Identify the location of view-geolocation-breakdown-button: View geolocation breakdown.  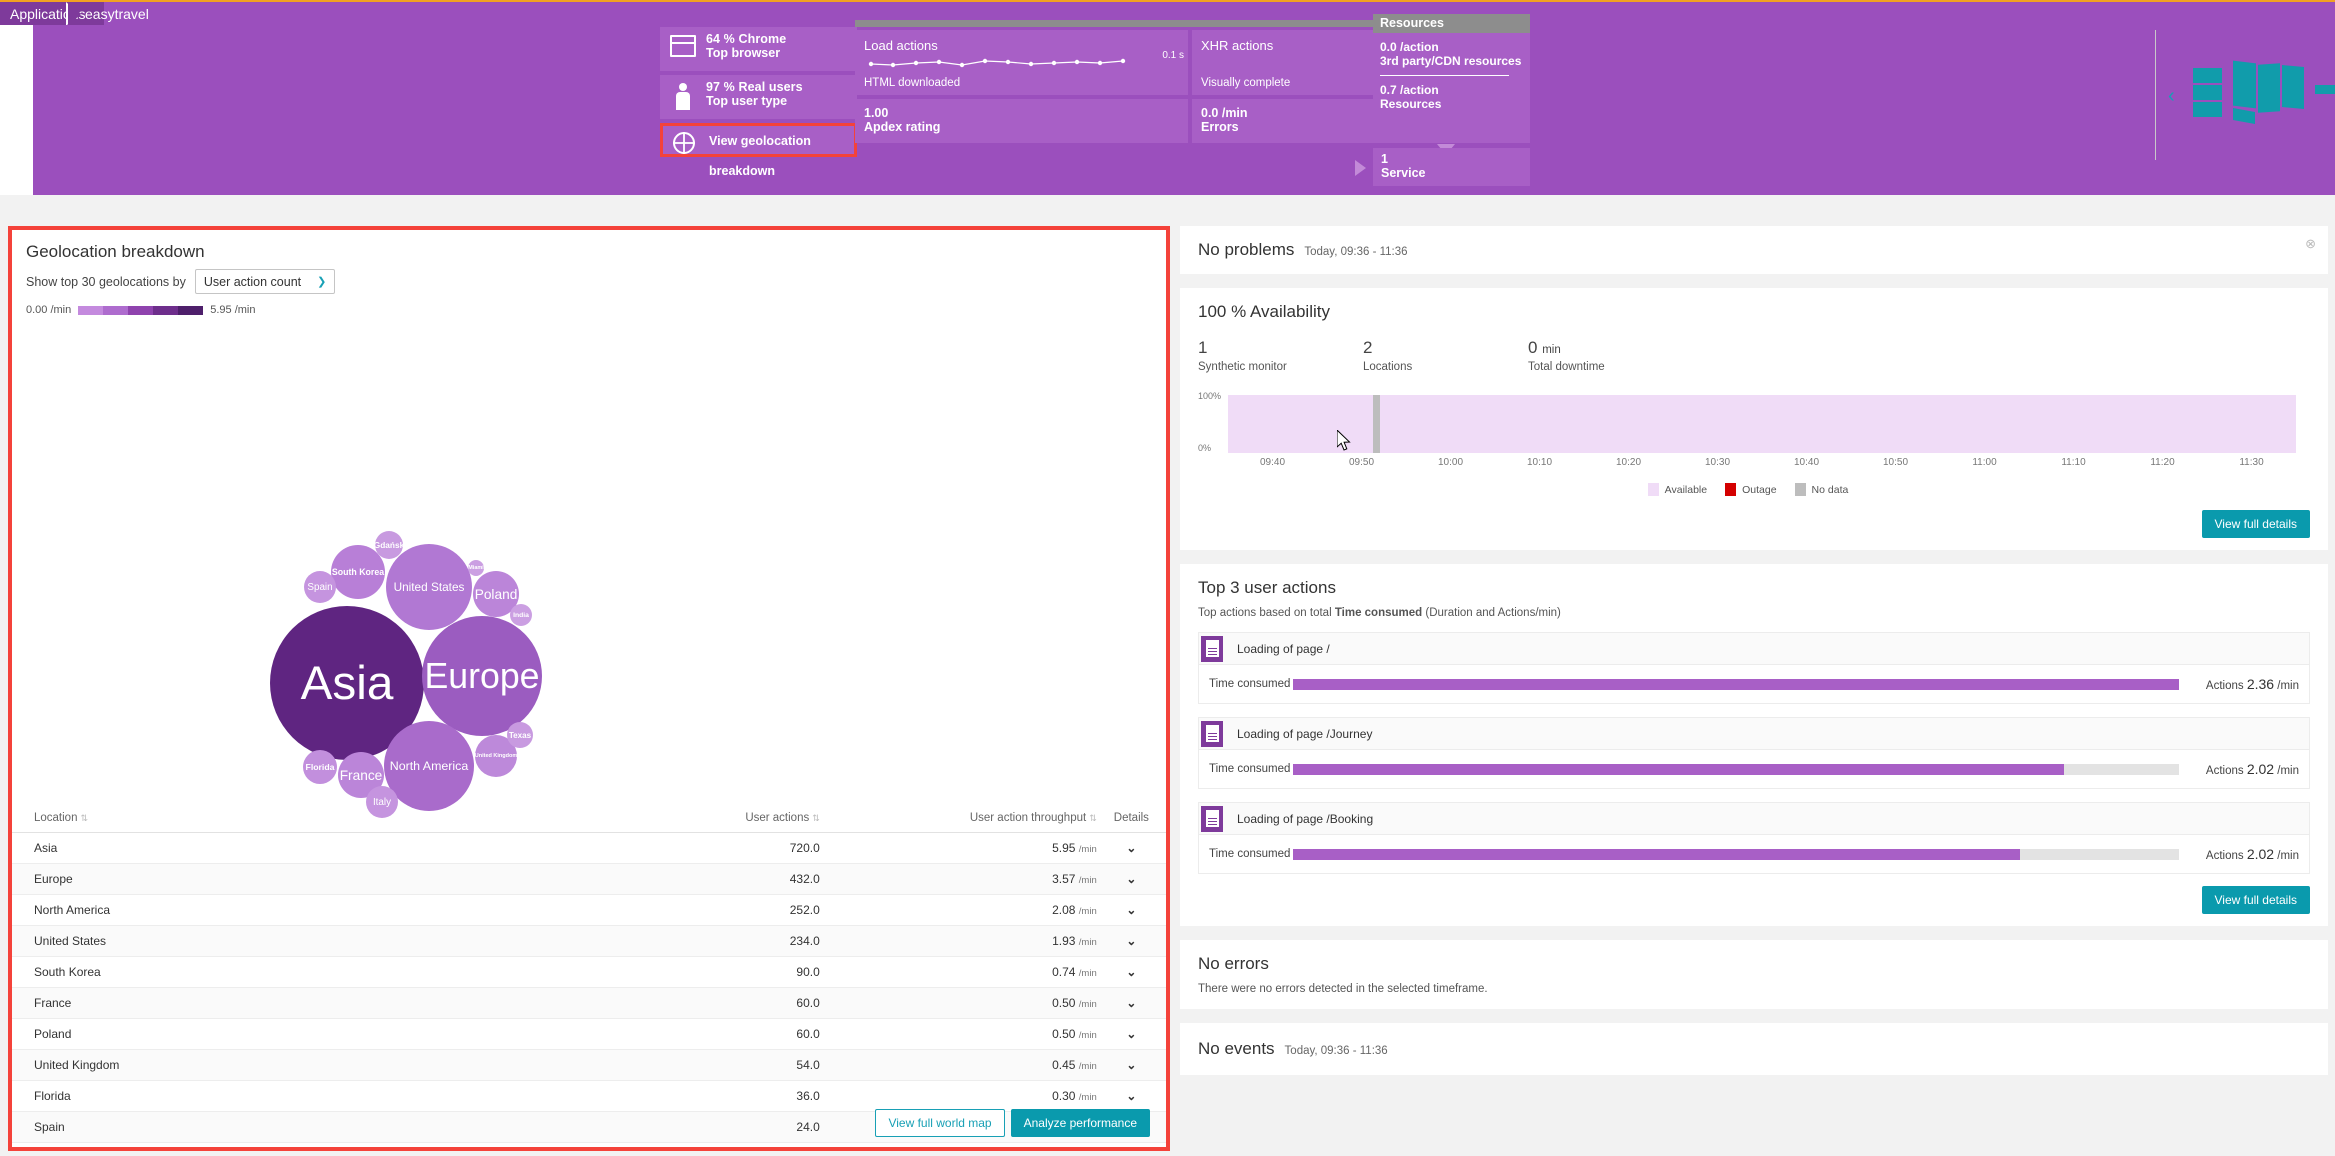
(758, 150).